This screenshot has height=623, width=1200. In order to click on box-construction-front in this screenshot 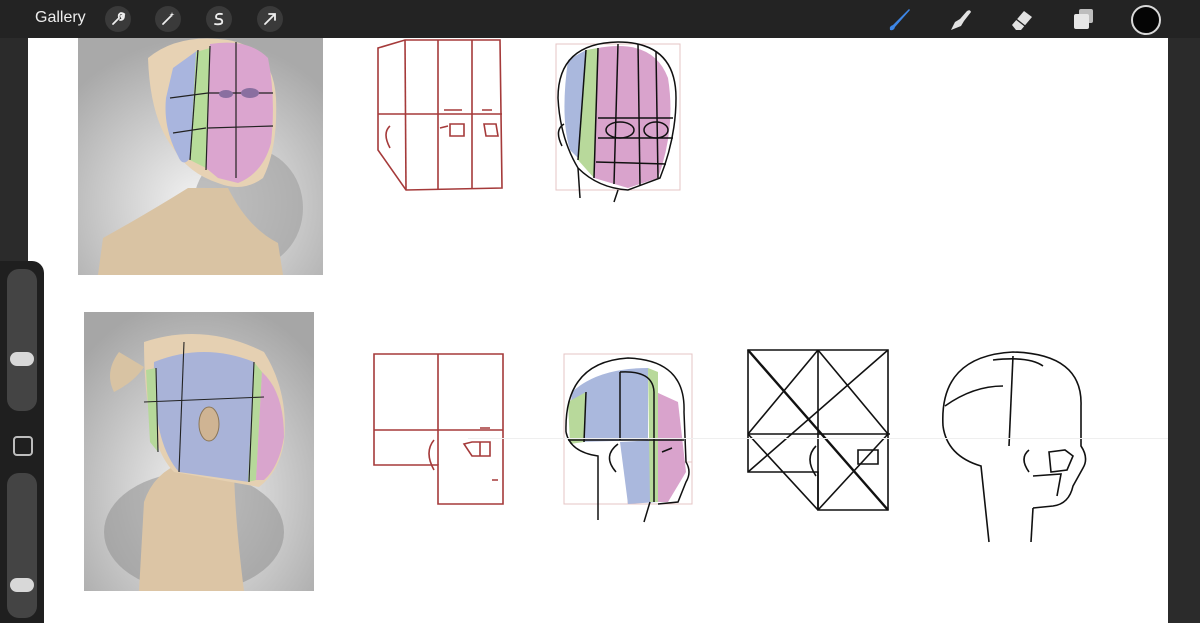, I will do `click(440, 115)`.